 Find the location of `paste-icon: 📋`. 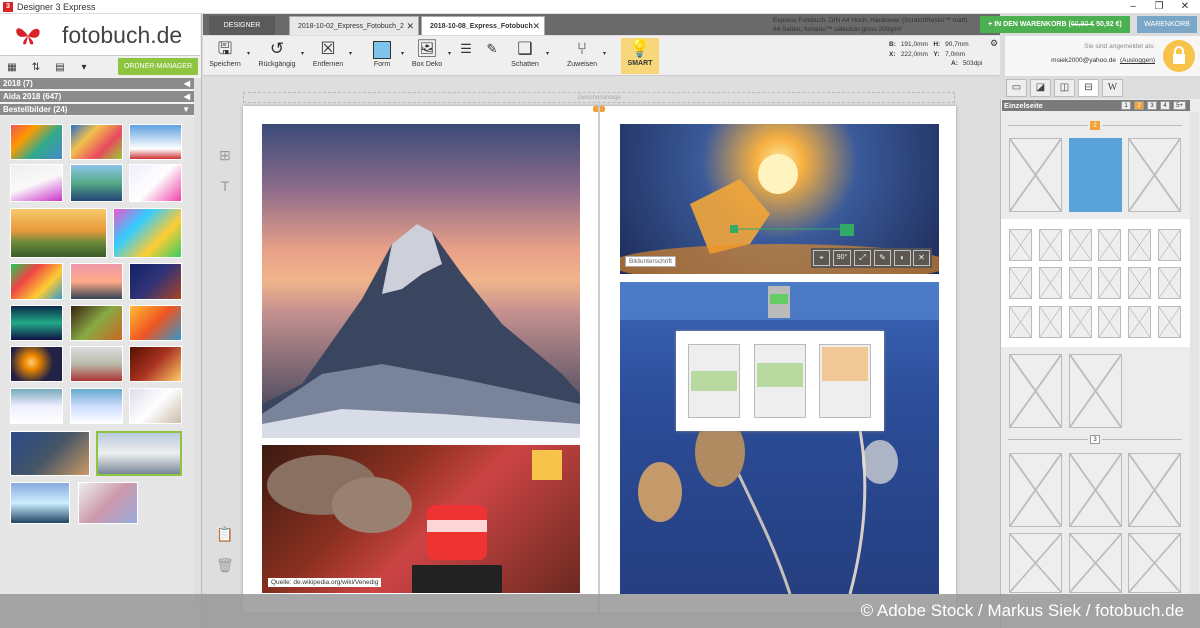

paste-icon: 📋 is located at coordinates (225, 534).